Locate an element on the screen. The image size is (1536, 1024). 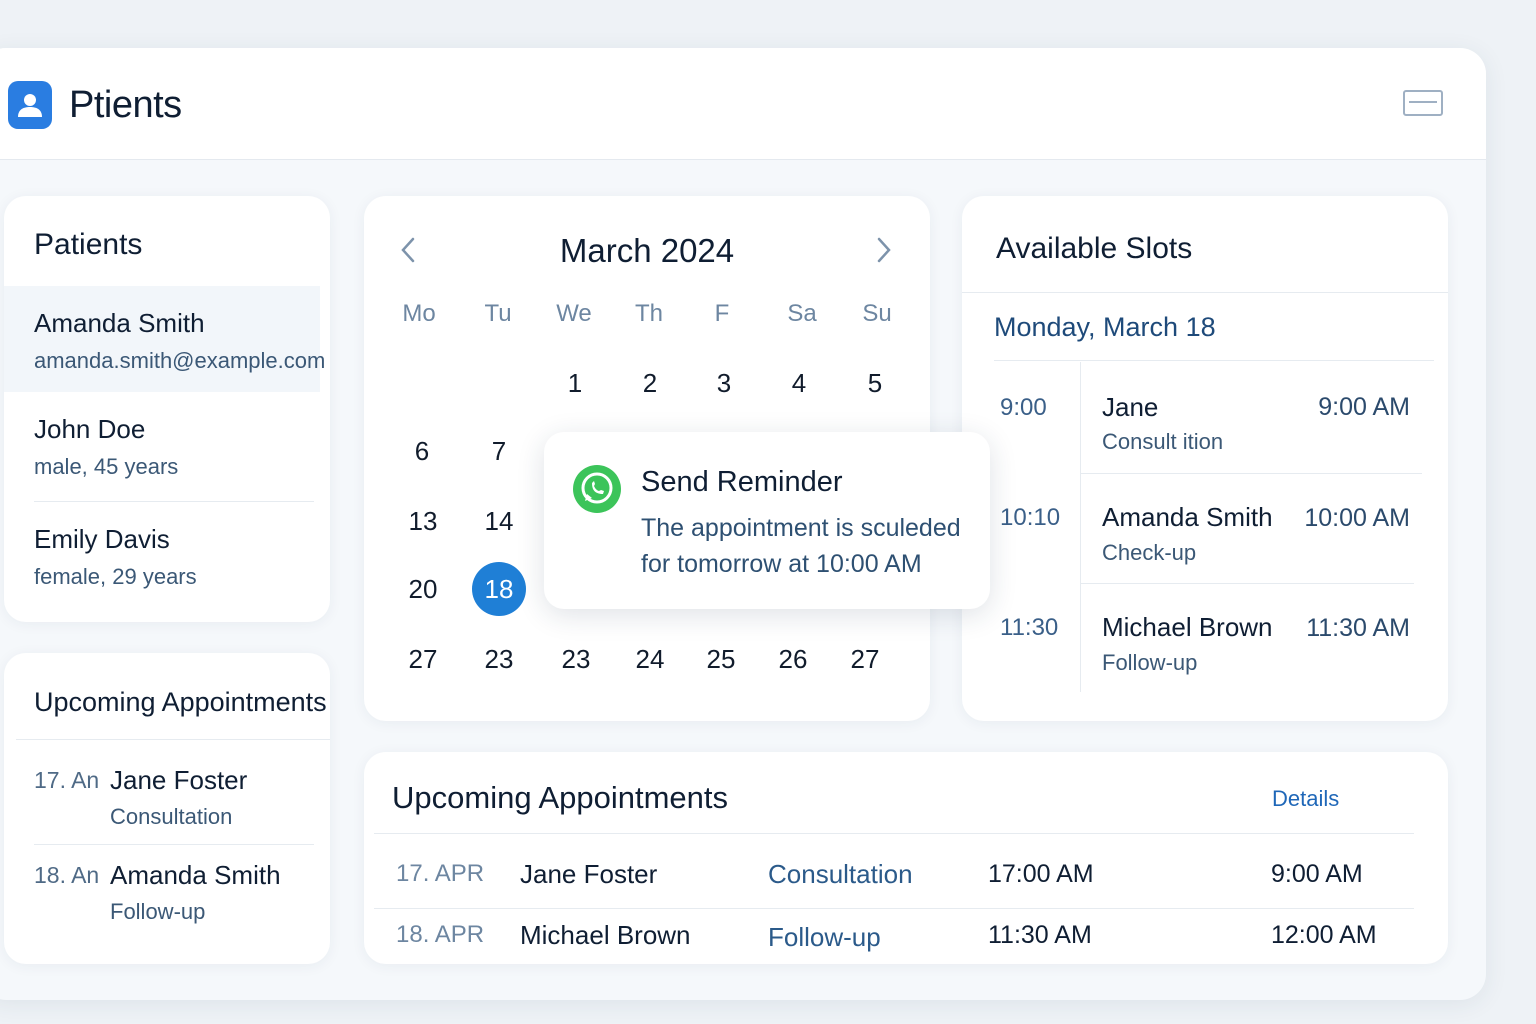
calendar-day-selected: 18 is located at coordinates (499, 589).